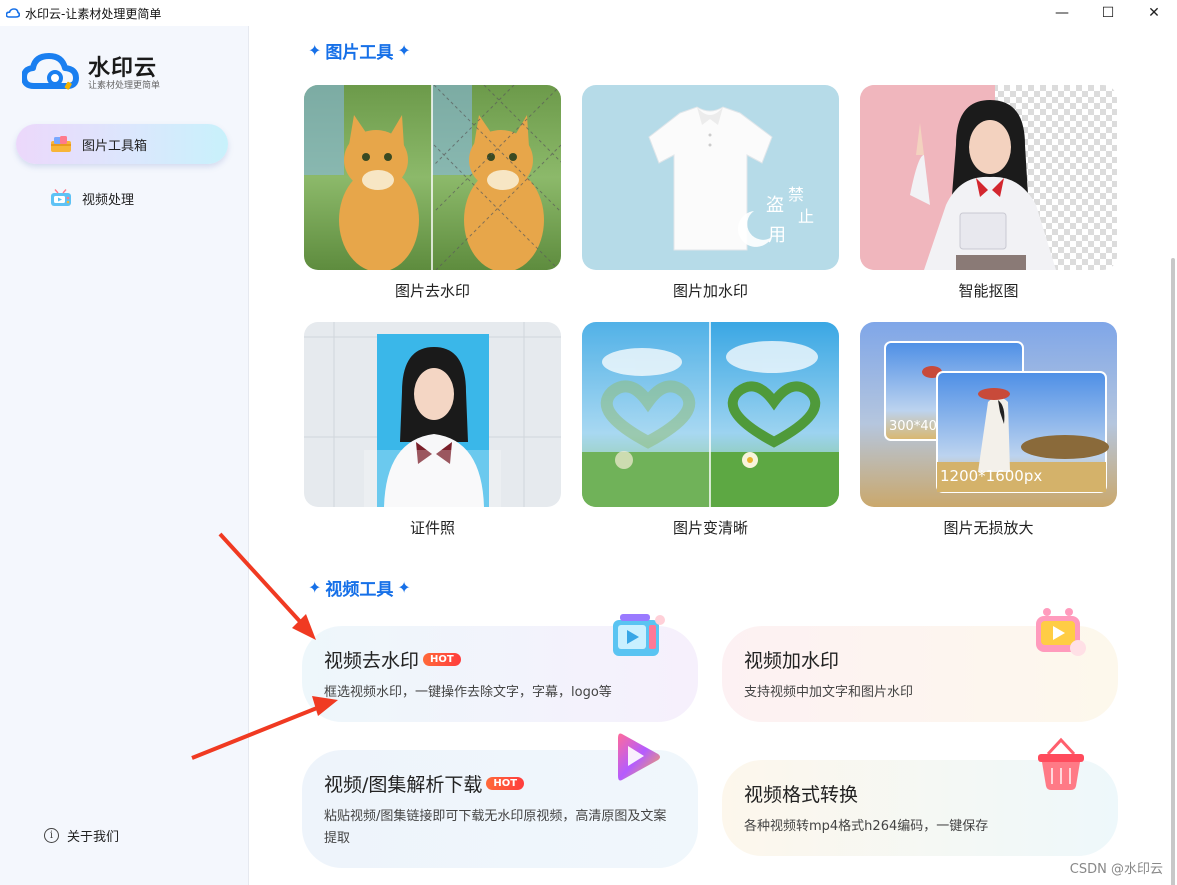 Image resolution: width=1177 pixels, height=885 pixels. I want to click on card-image-add-watermark: 盗 禁 止 用 图片加水印, so click(710, 193).